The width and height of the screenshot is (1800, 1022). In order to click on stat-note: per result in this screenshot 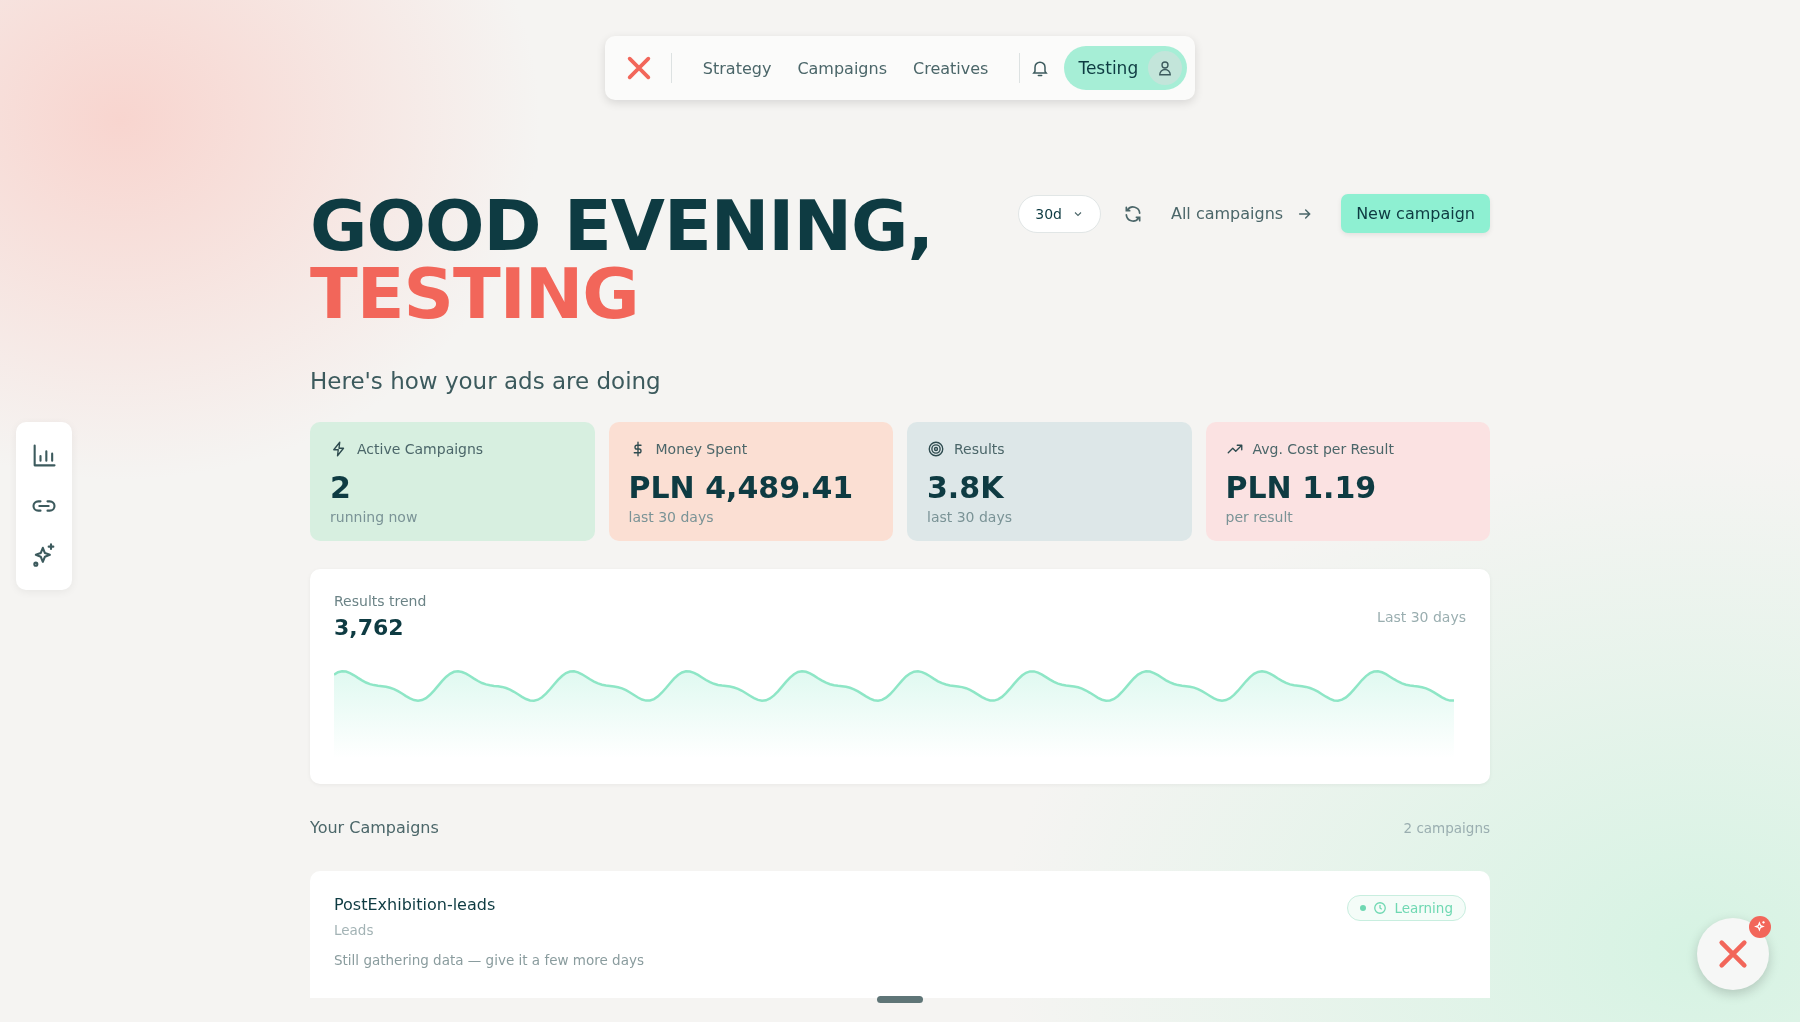, I will do `click(1259, 517)`.